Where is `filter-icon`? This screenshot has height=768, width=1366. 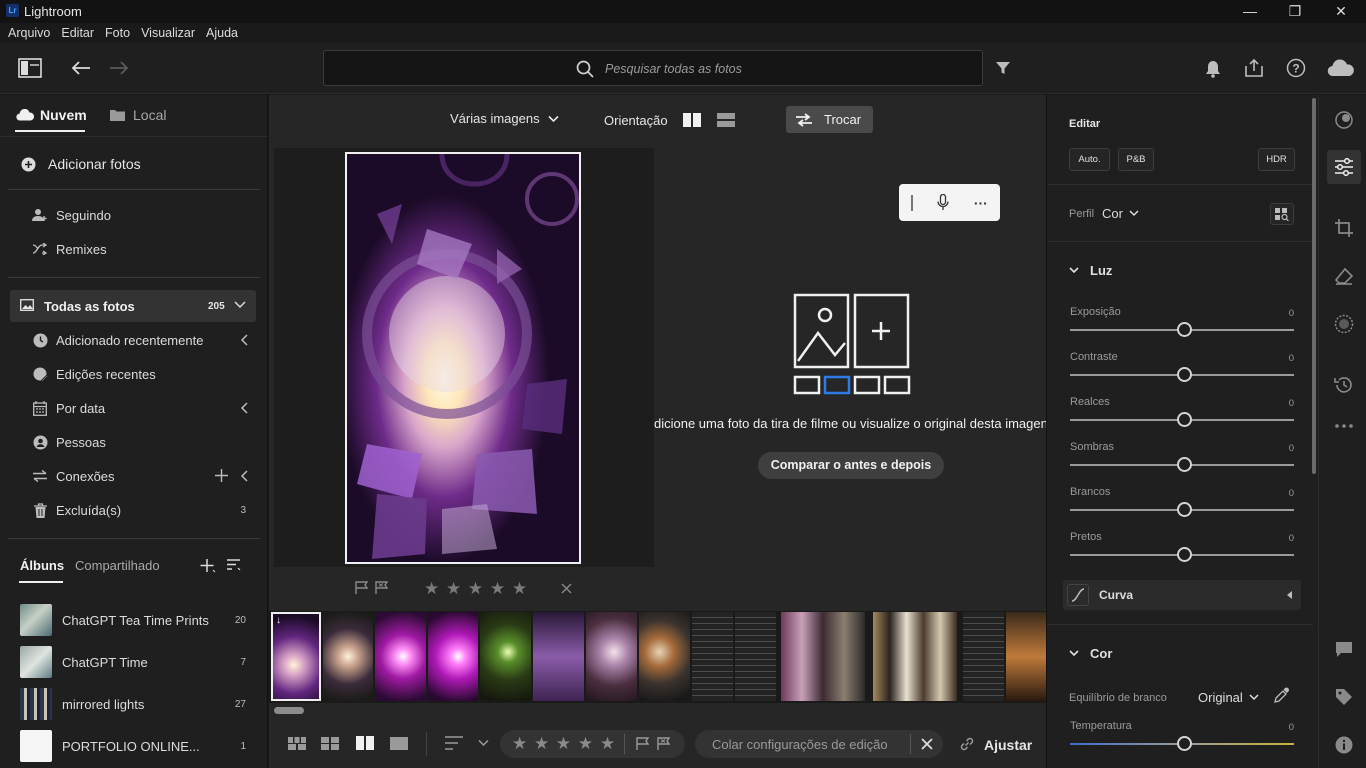
filter-icon is located at coordinates (1003, 68).